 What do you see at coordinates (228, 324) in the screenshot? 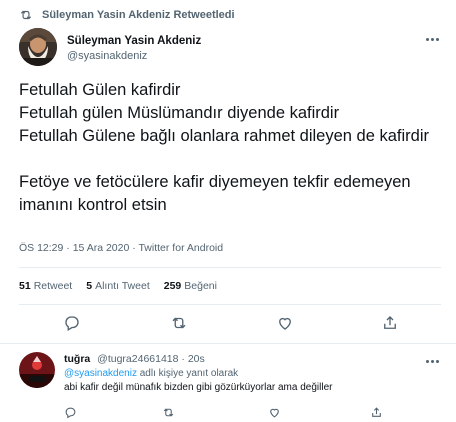
I see `tweet-action-bar` at bounding box center [228, 324].